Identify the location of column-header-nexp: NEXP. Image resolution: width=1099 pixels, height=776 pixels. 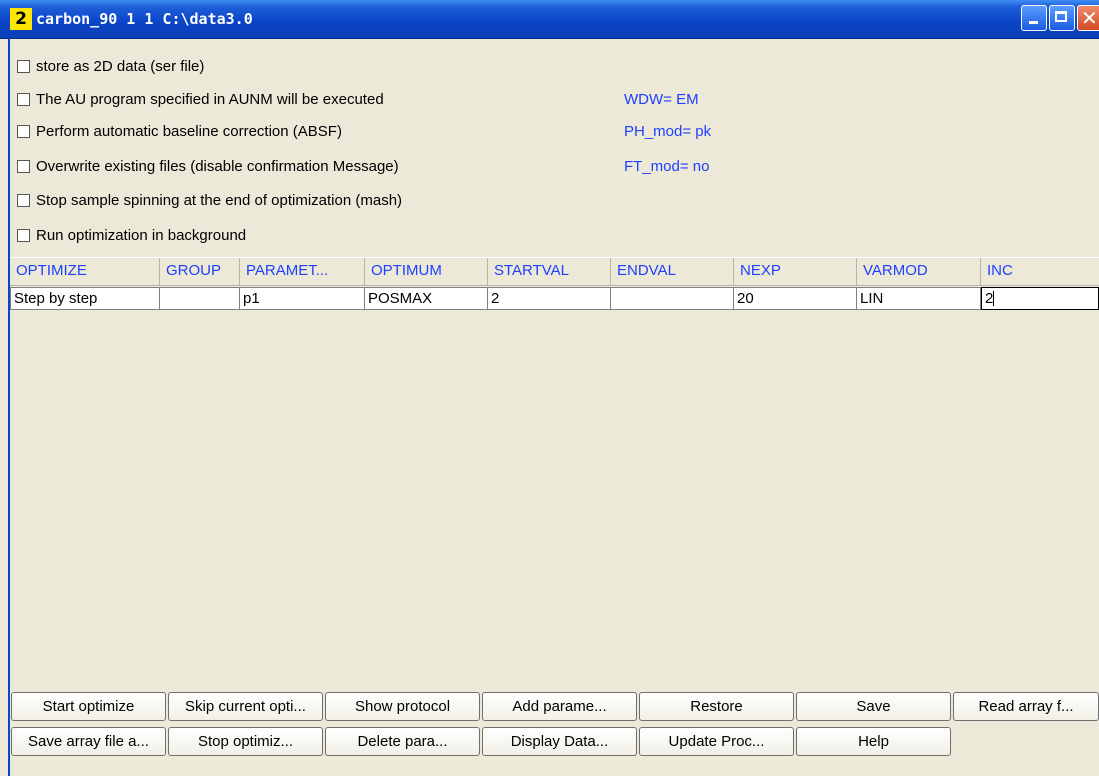
(795, 272).